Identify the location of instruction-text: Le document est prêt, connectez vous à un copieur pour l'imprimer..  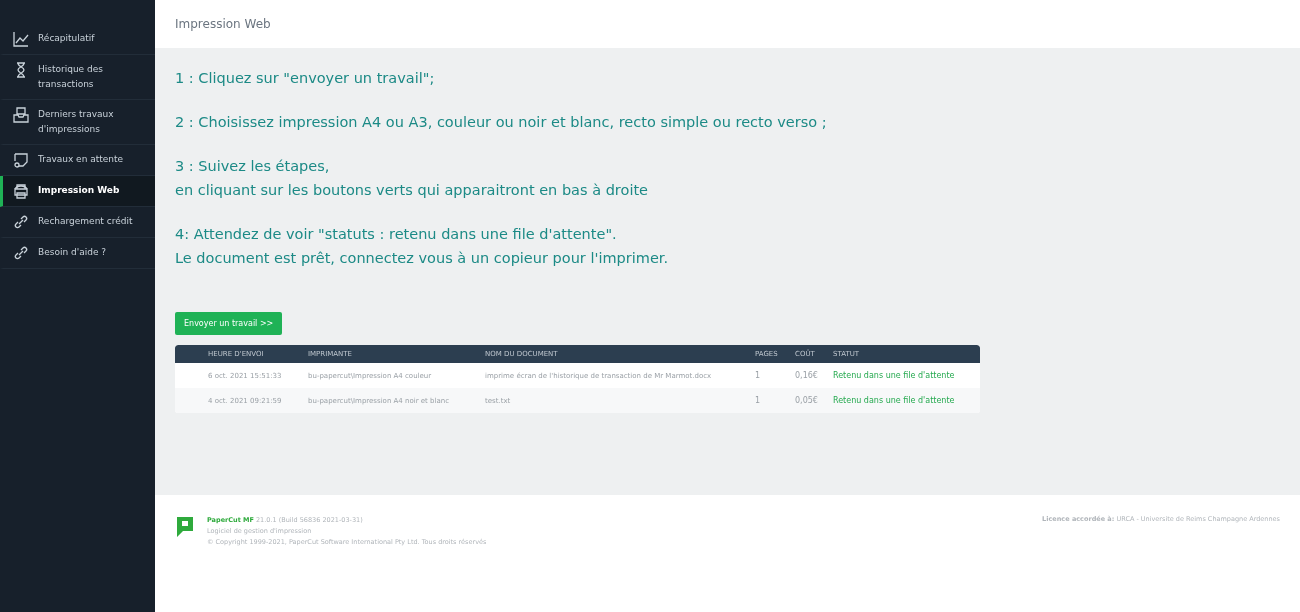
(422, 258).